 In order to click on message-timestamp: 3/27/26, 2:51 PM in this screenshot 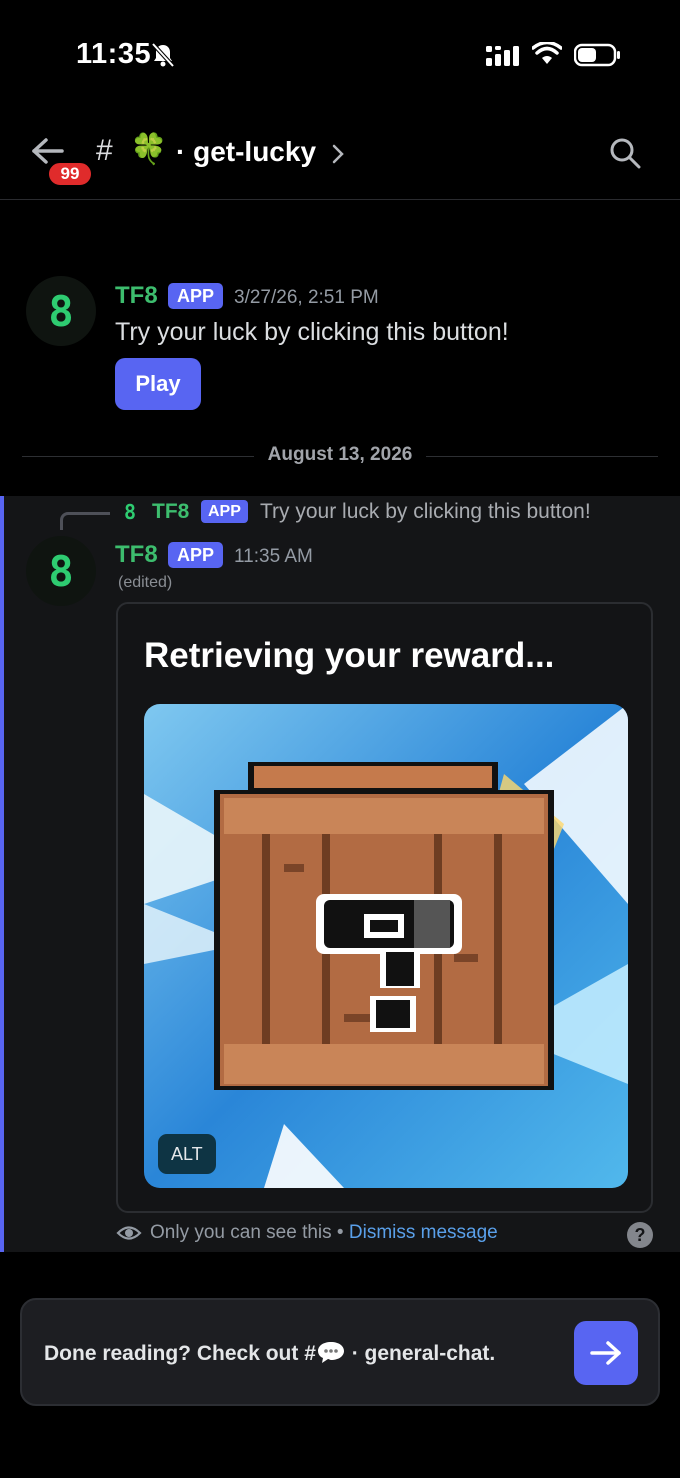, I will do `click(306, 297)`.